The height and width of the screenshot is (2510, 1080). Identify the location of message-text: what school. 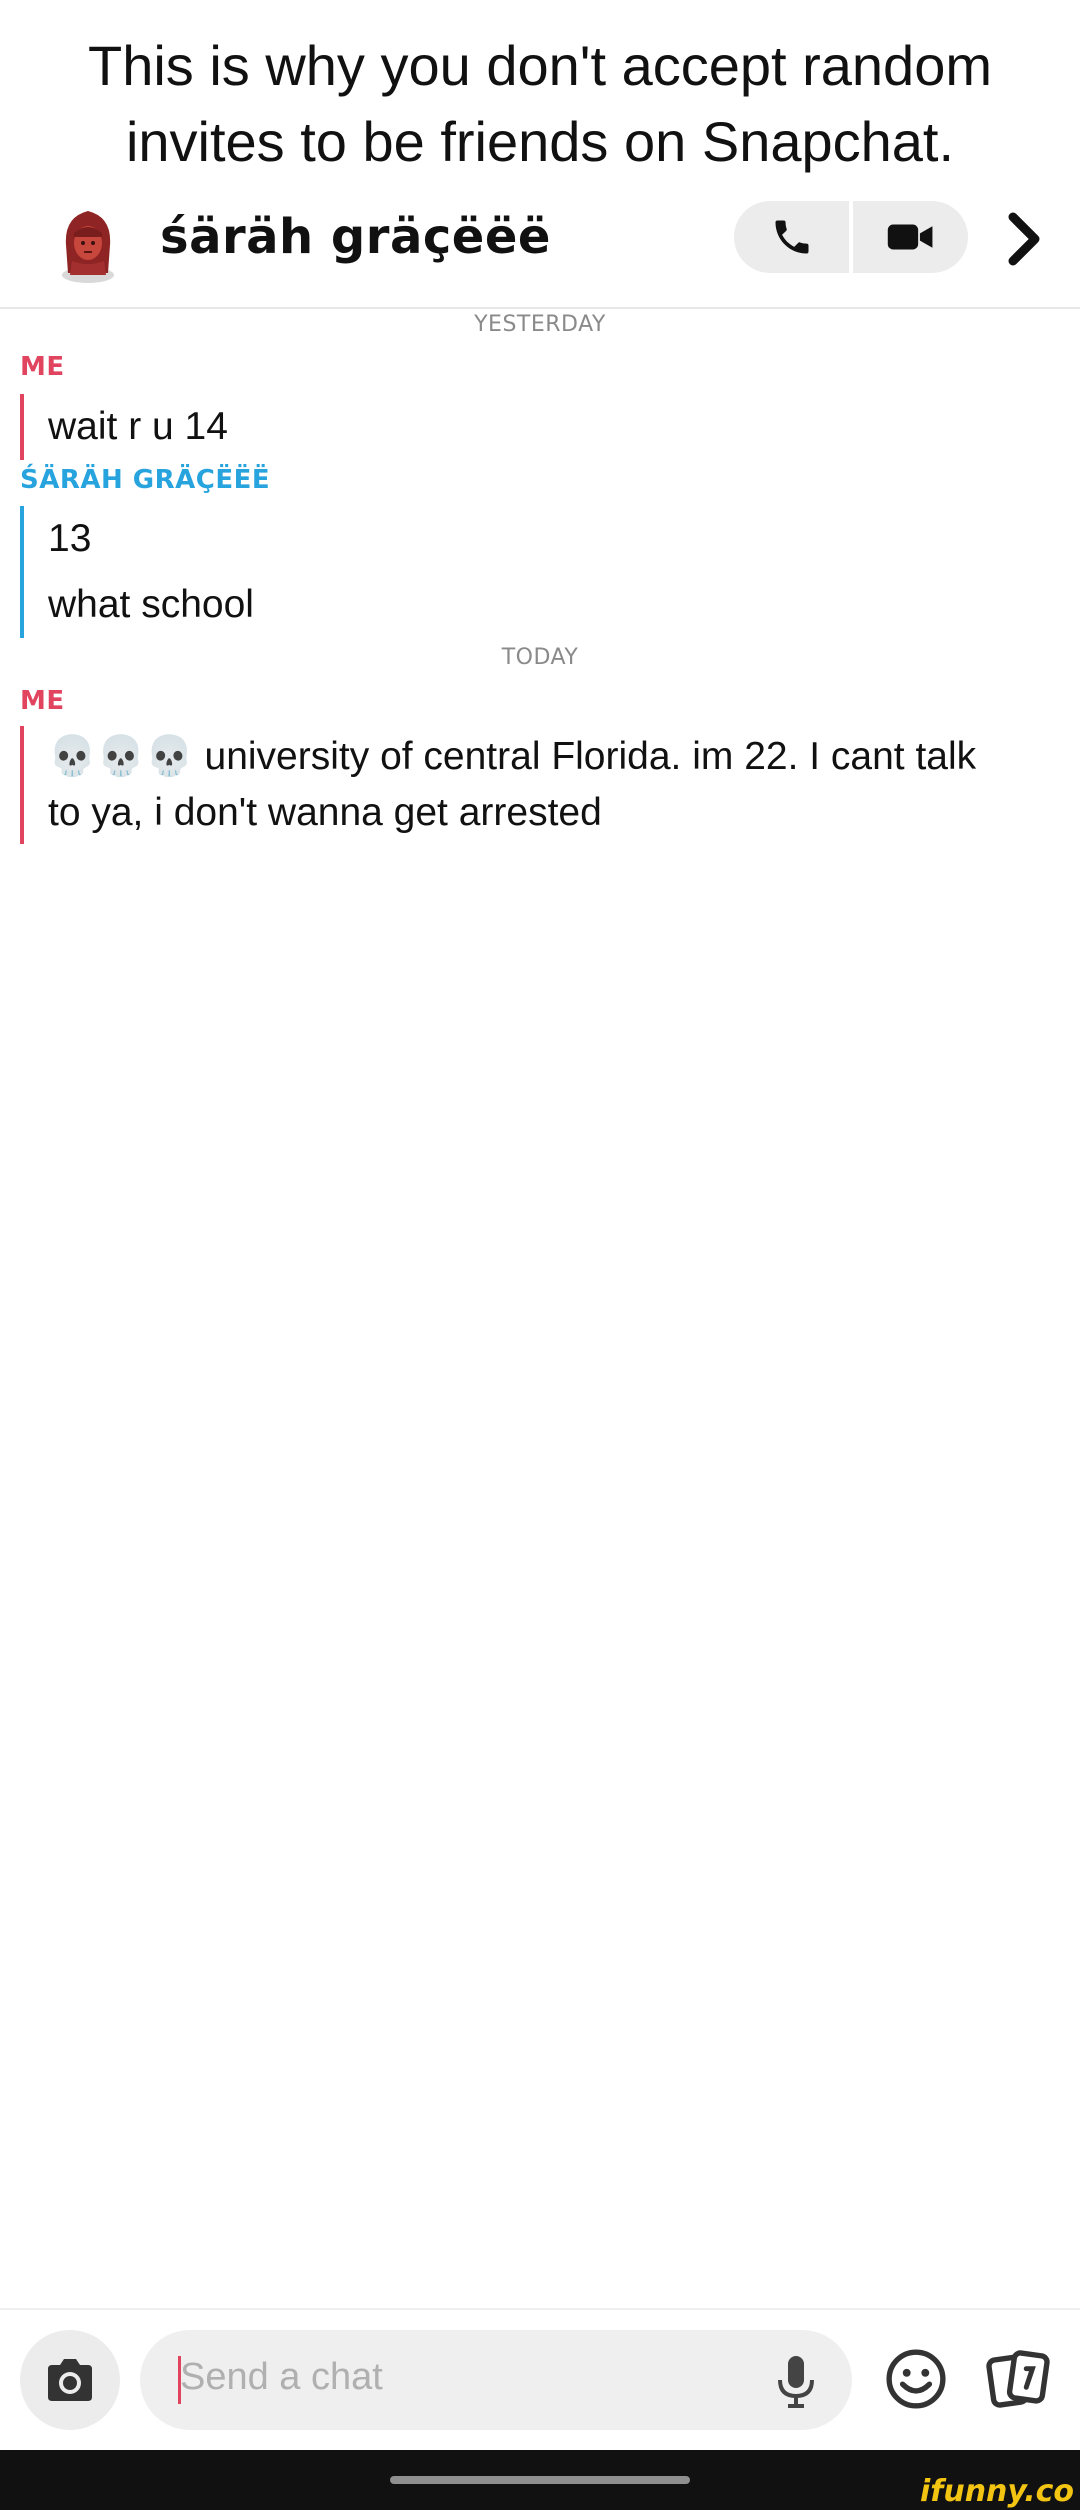
(544, 605).